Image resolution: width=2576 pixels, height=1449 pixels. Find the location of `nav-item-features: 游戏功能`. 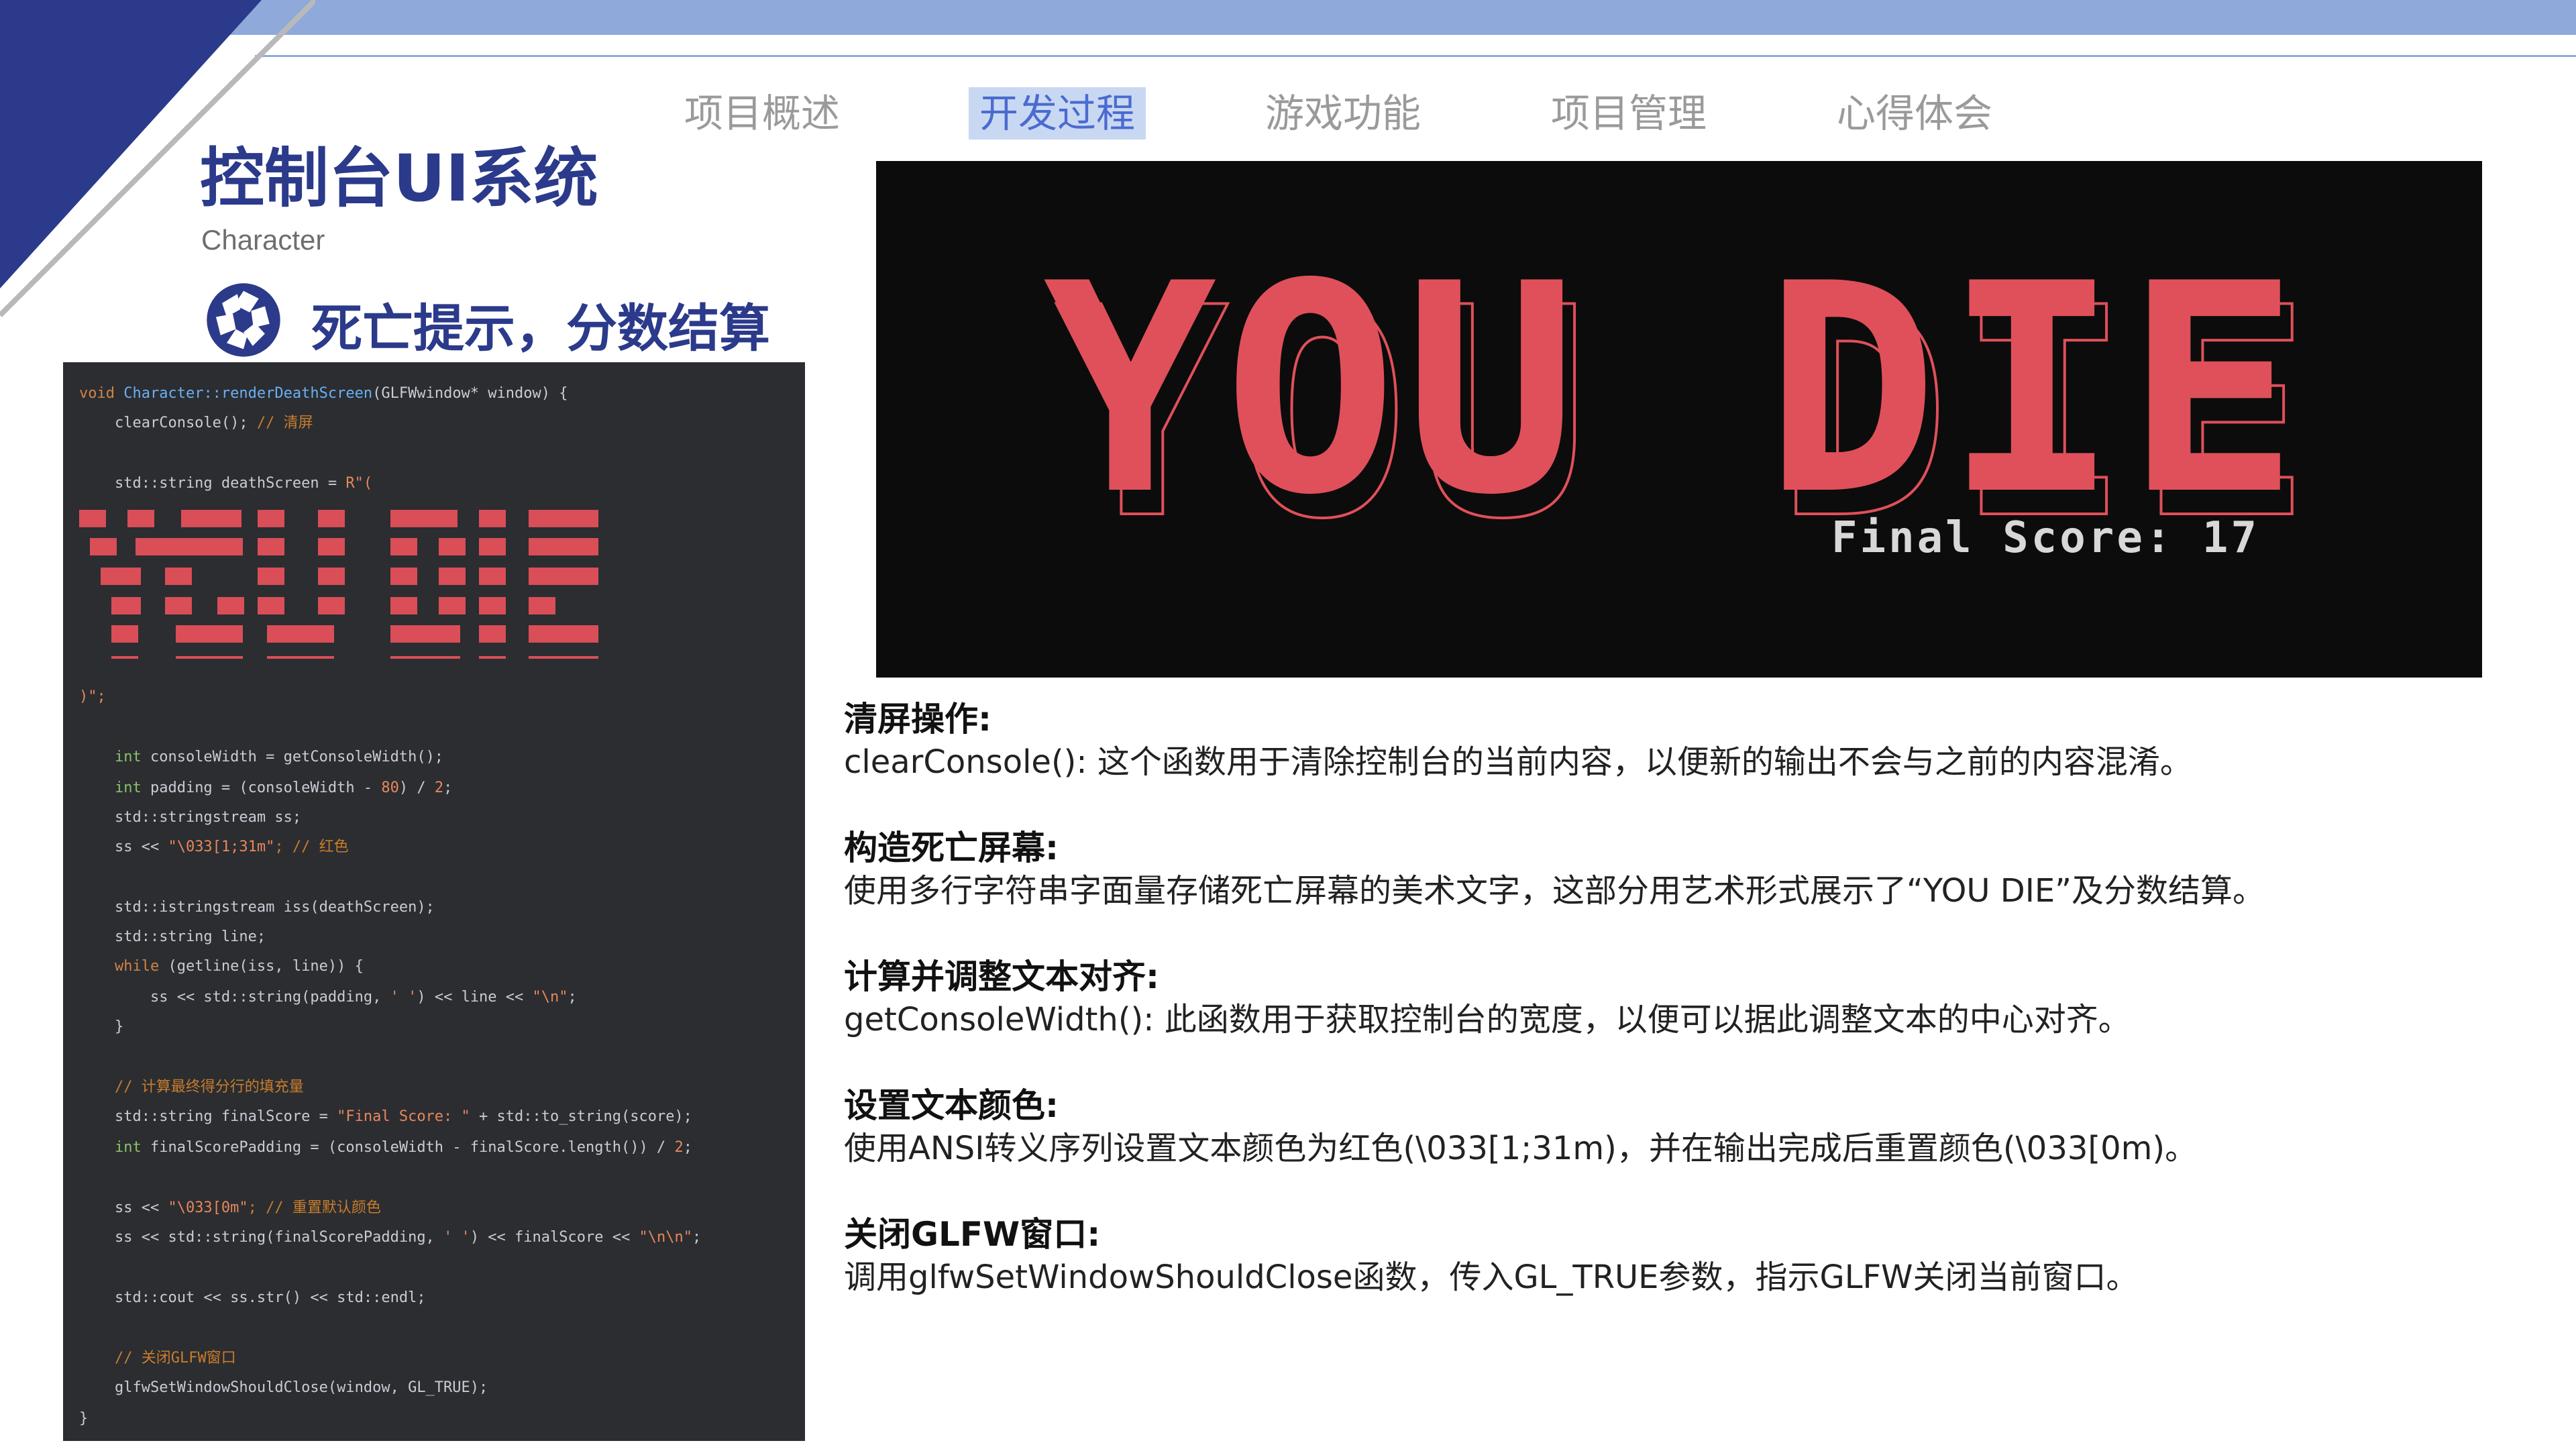

nav-item-features: 游戏功能 is located at coordinates (1343, 113).